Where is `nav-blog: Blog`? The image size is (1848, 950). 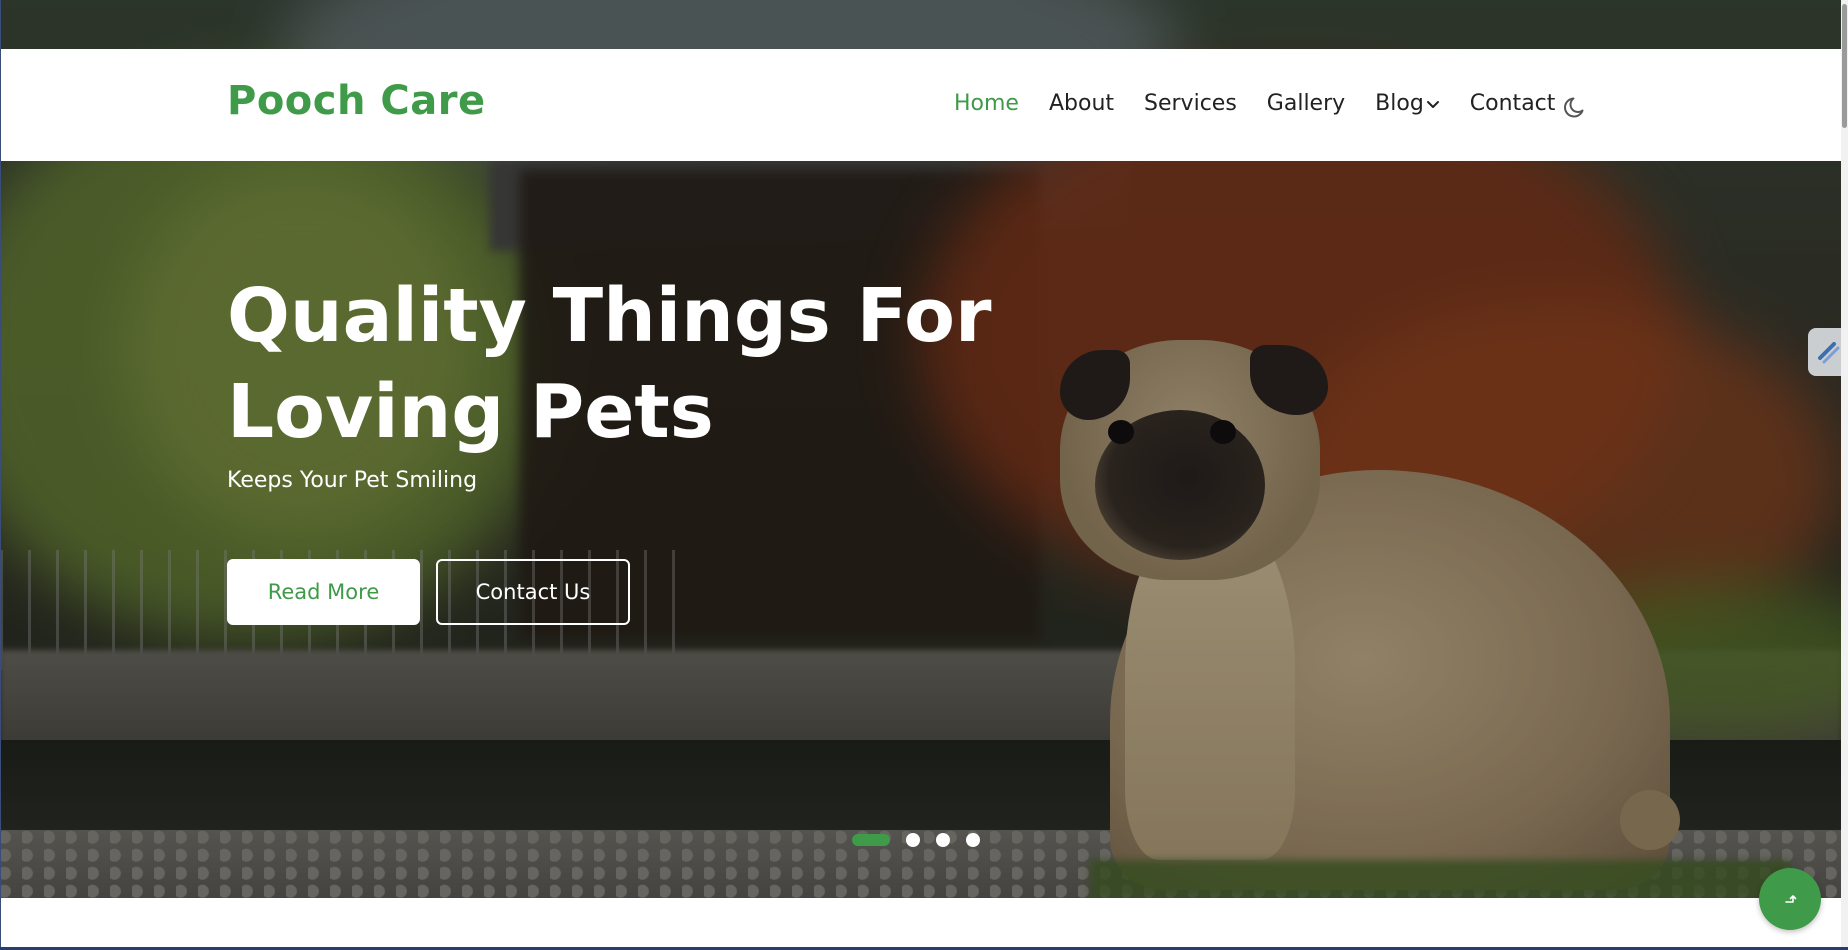 nav-blog: Blog is located at coordinates (1407, 104).